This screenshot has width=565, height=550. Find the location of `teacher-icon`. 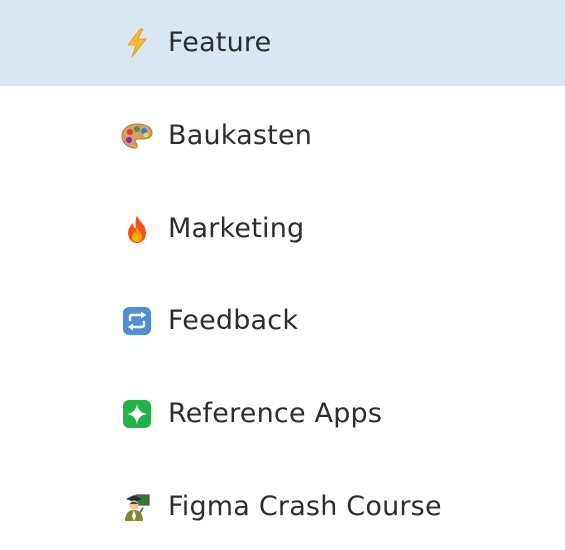

teacher-icon is located at coordinates (137, 507).